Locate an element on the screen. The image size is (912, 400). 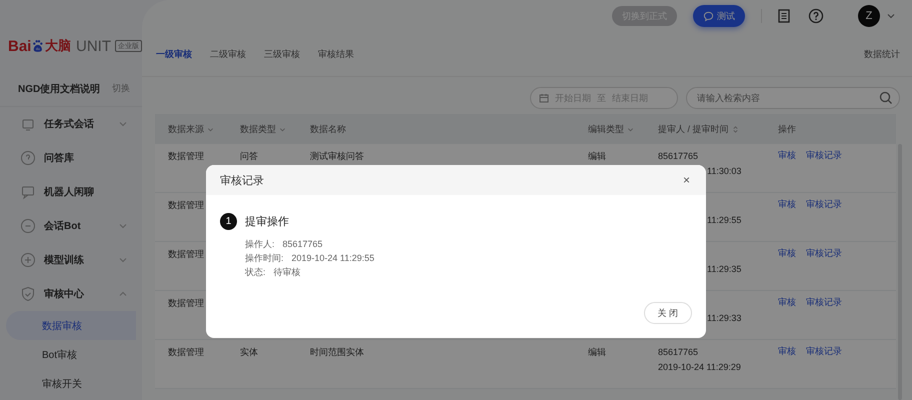
detail-label: 操作人: is located at coordinates (260, 244).